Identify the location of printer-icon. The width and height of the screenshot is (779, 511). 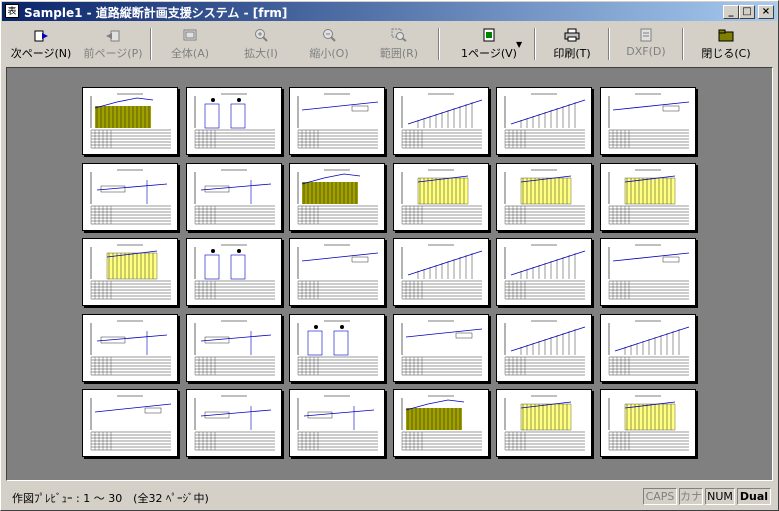
(572, 35).